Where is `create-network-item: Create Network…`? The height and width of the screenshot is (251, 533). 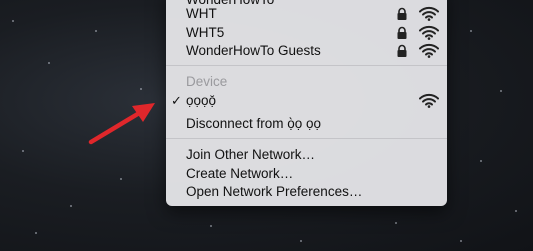 create-network-item: Create Network… is located at coordinates (306, 173).